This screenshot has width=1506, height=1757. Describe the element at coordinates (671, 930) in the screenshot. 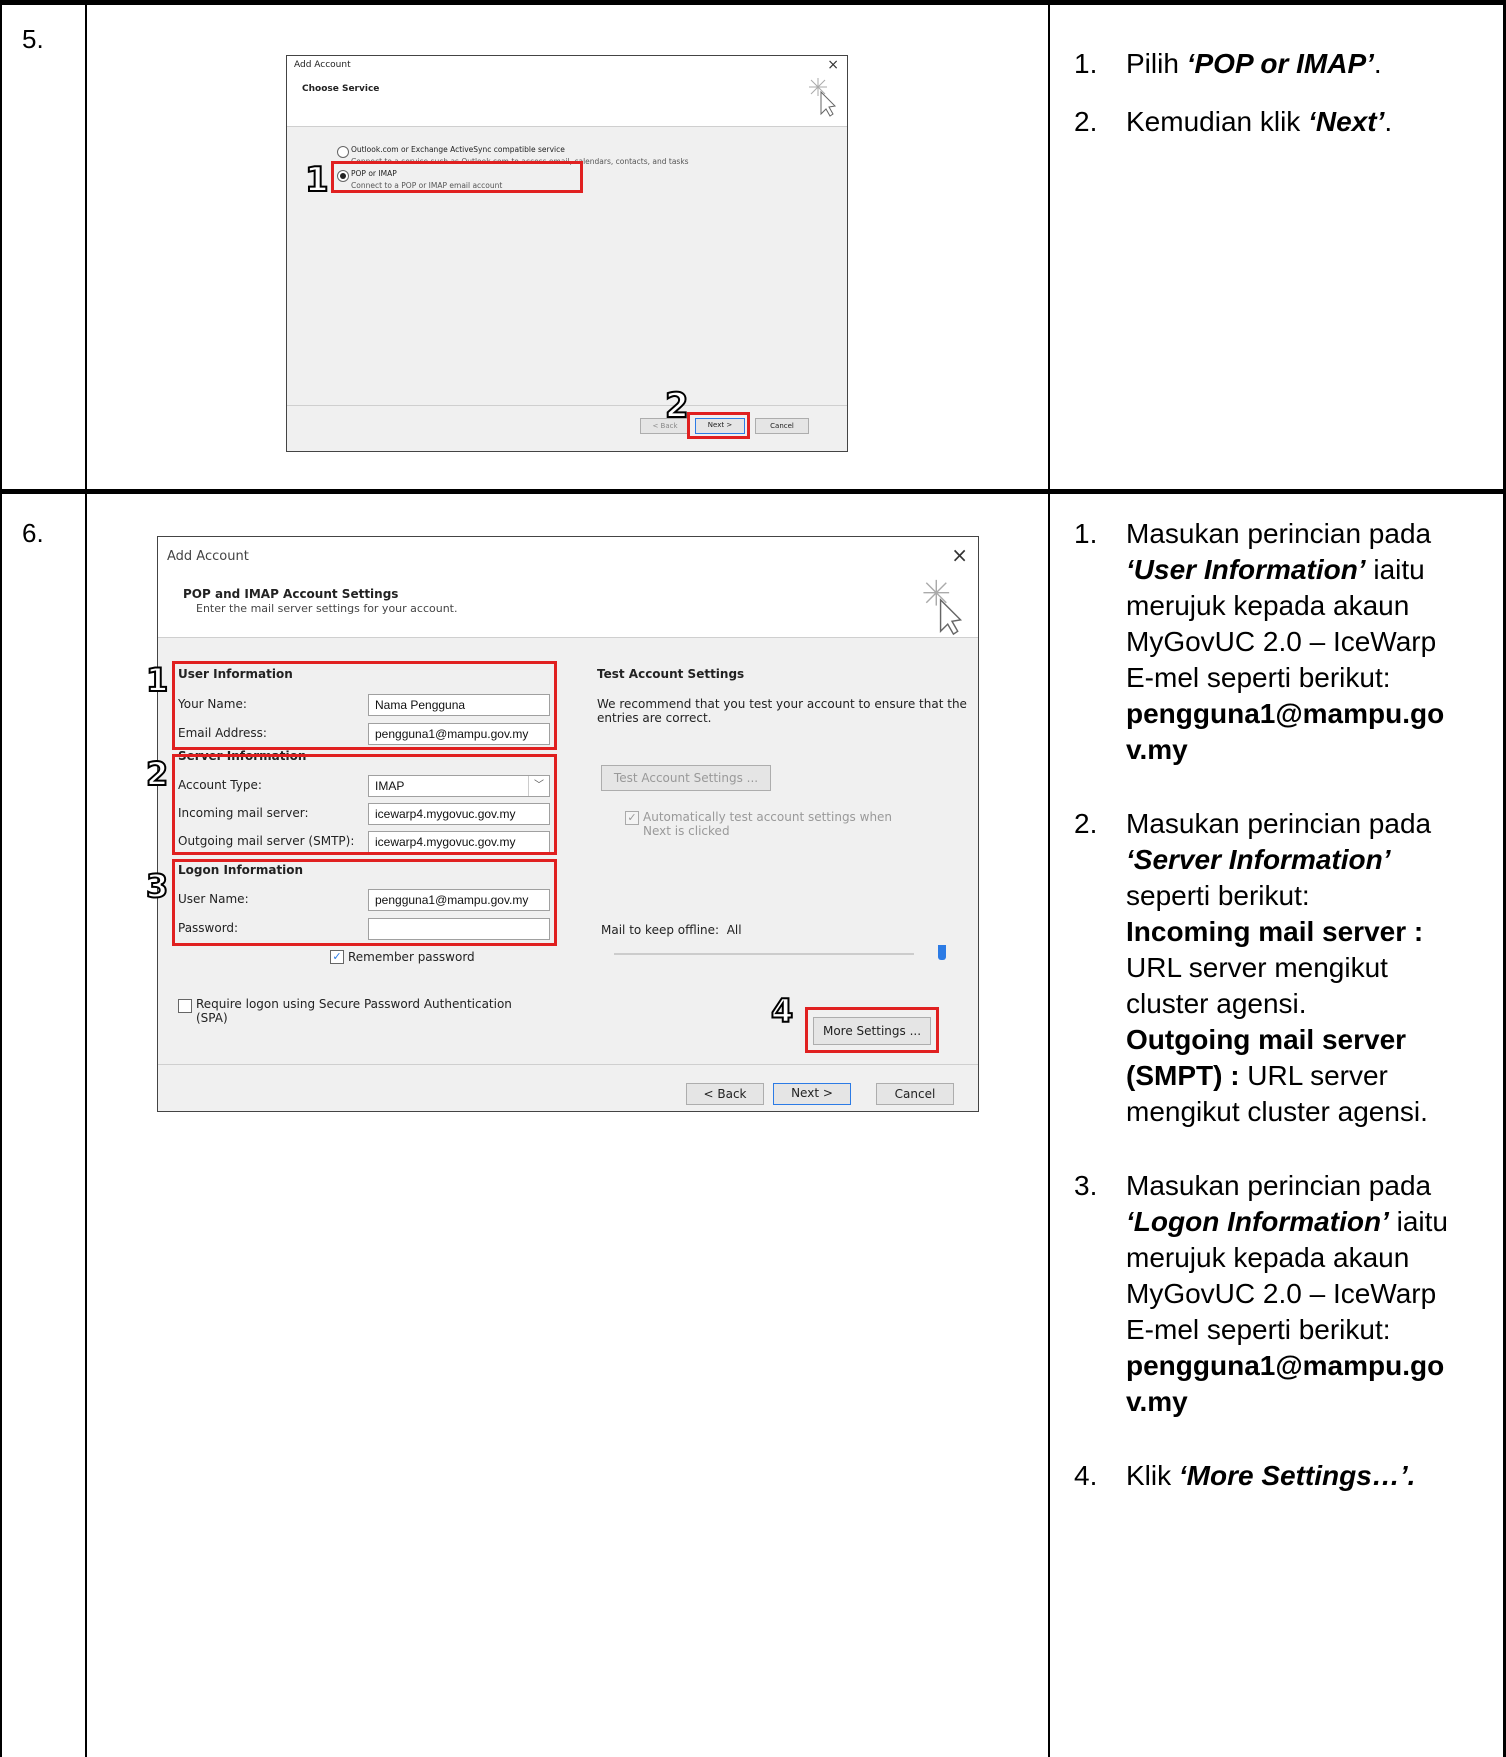

I see `offline-label: Mail to keep offline: All` at that location.